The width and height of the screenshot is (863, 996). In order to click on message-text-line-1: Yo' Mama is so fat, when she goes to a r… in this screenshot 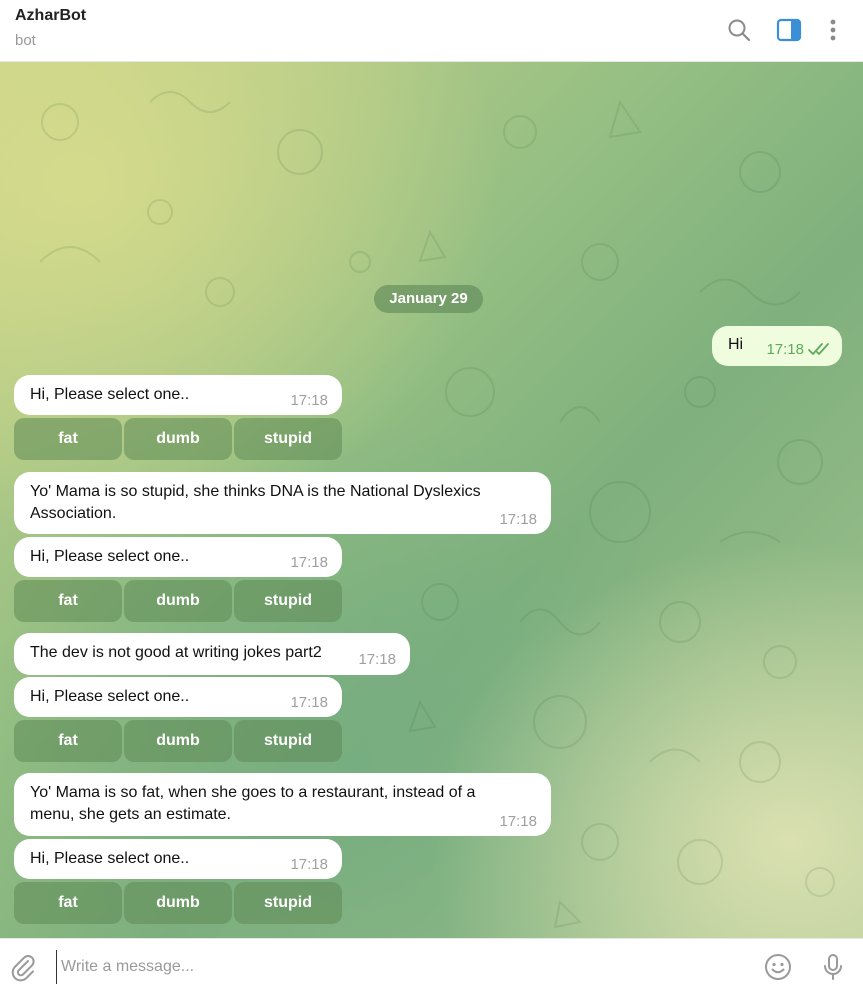, I will do `click(253, 792)`.